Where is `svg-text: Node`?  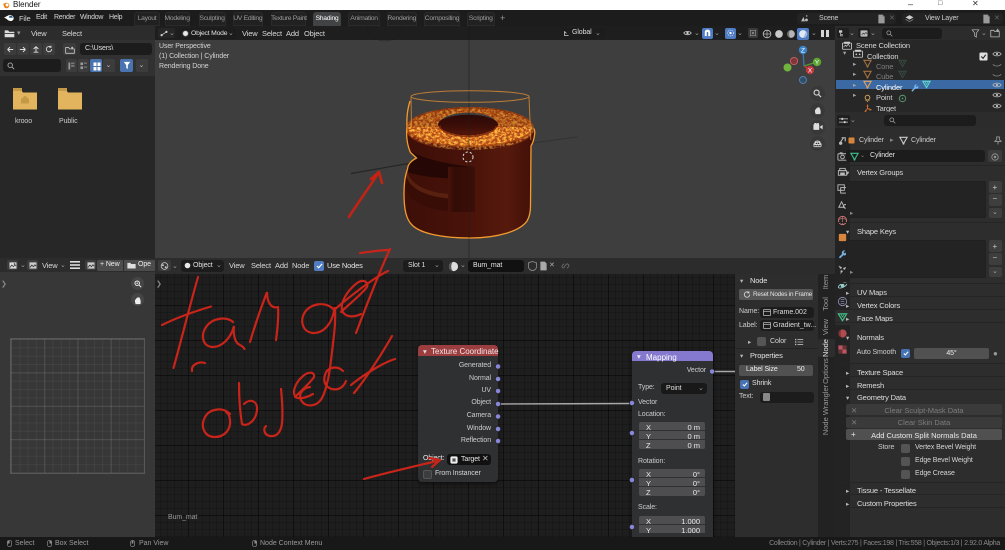
svg-text: Node is located at coordinates (825, 348).